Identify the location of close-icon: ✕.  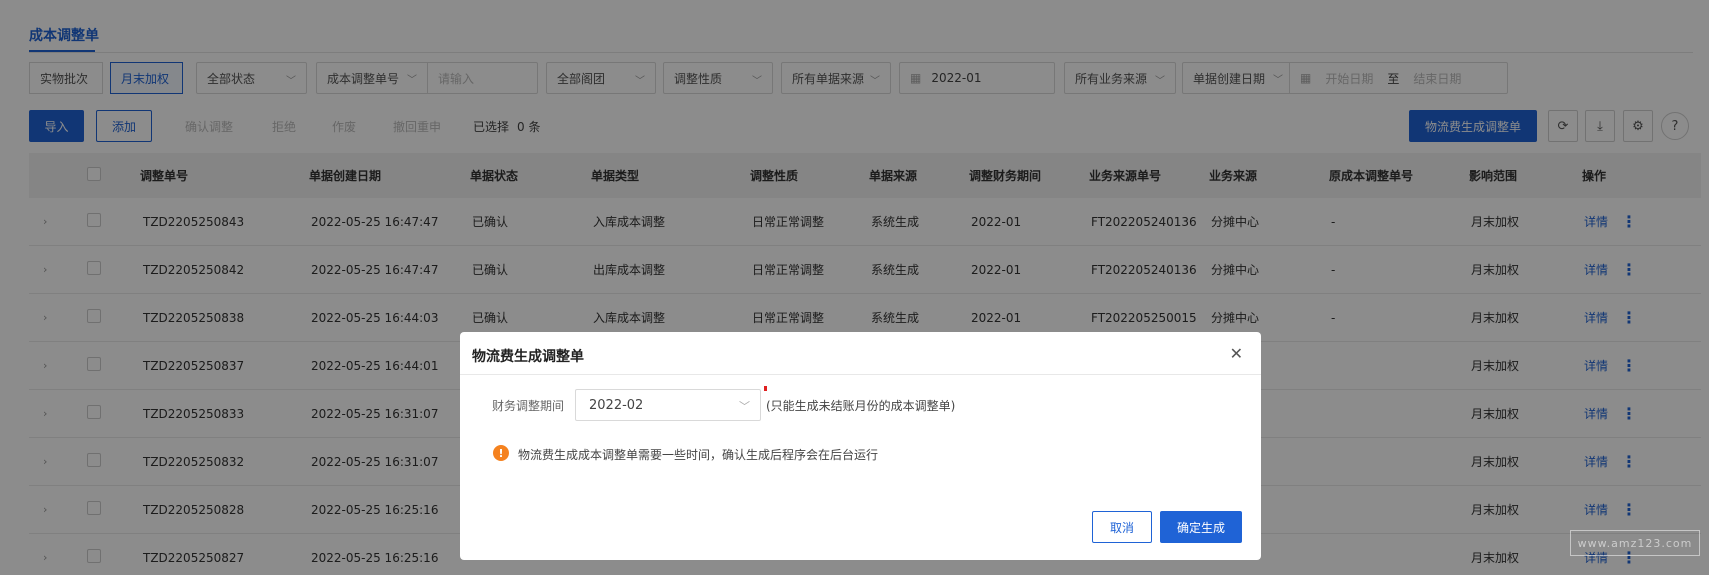
(1236, 353).